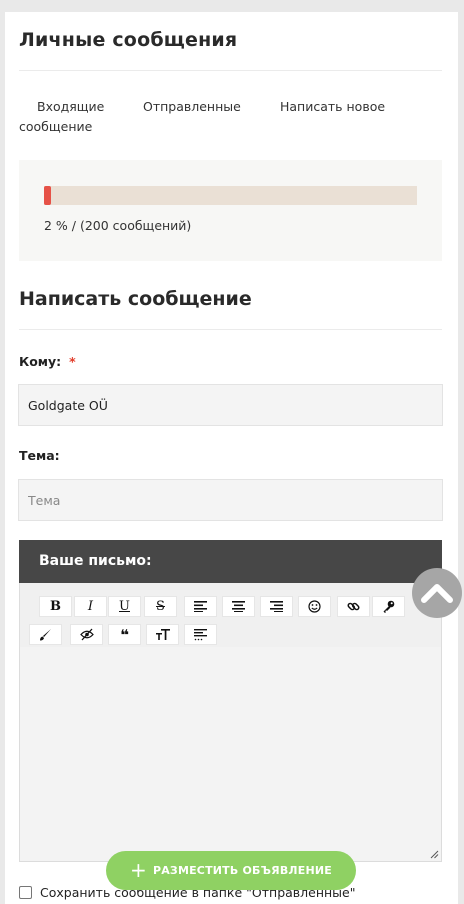  Describe the element at coordinates (230, 561) in the screenshot. I see `editor-header: Ваше письмо:` at that location.